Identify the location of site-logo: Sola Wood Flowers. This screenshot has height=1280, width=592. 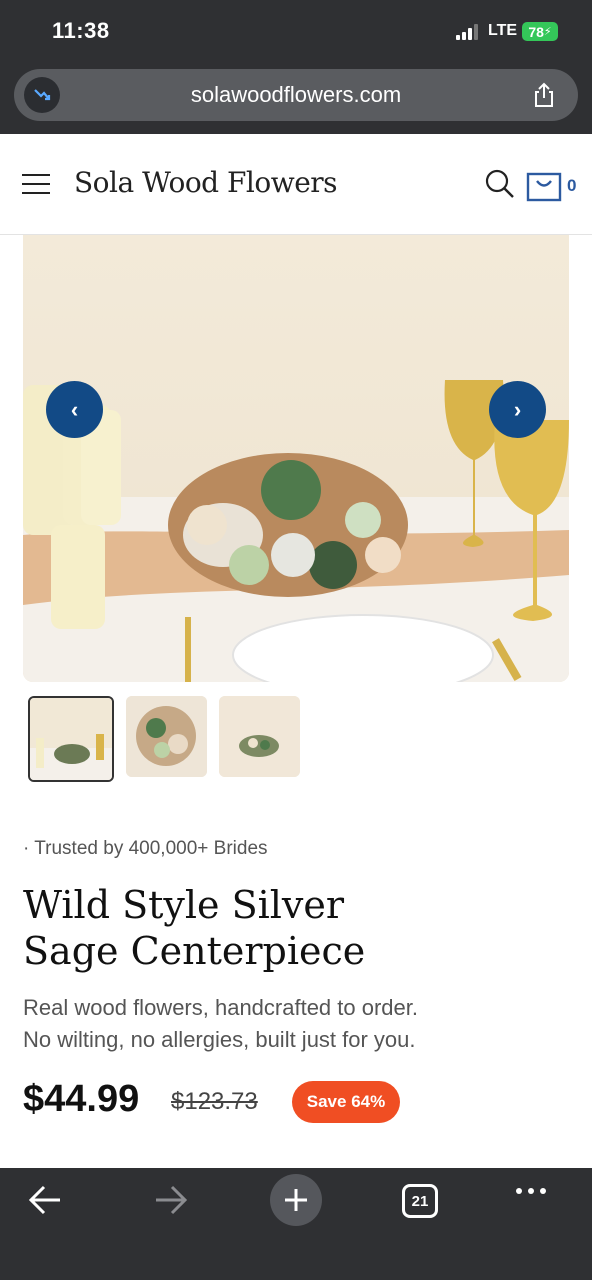
(206, 182).